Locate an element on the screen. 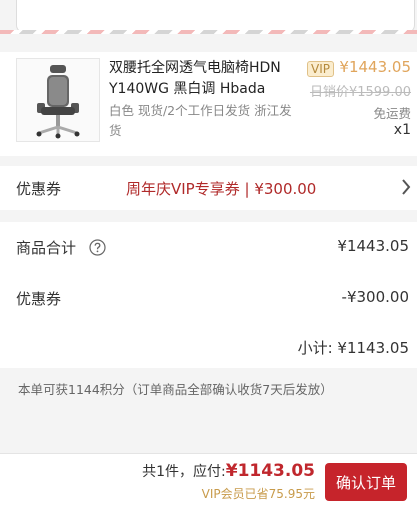  discount-value: -¥300.00 is located at coordinates (375, 297).